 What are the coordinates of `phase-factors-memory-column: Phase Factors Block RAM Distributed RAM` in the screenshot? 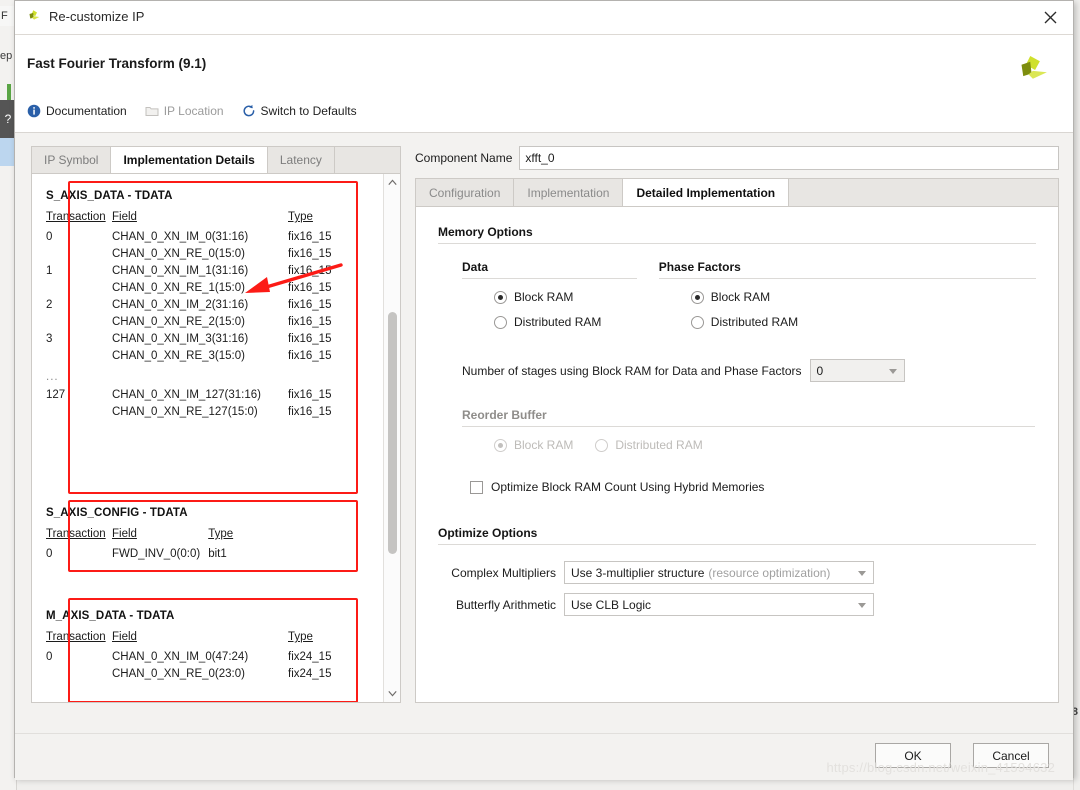 It's located at (847, 294).